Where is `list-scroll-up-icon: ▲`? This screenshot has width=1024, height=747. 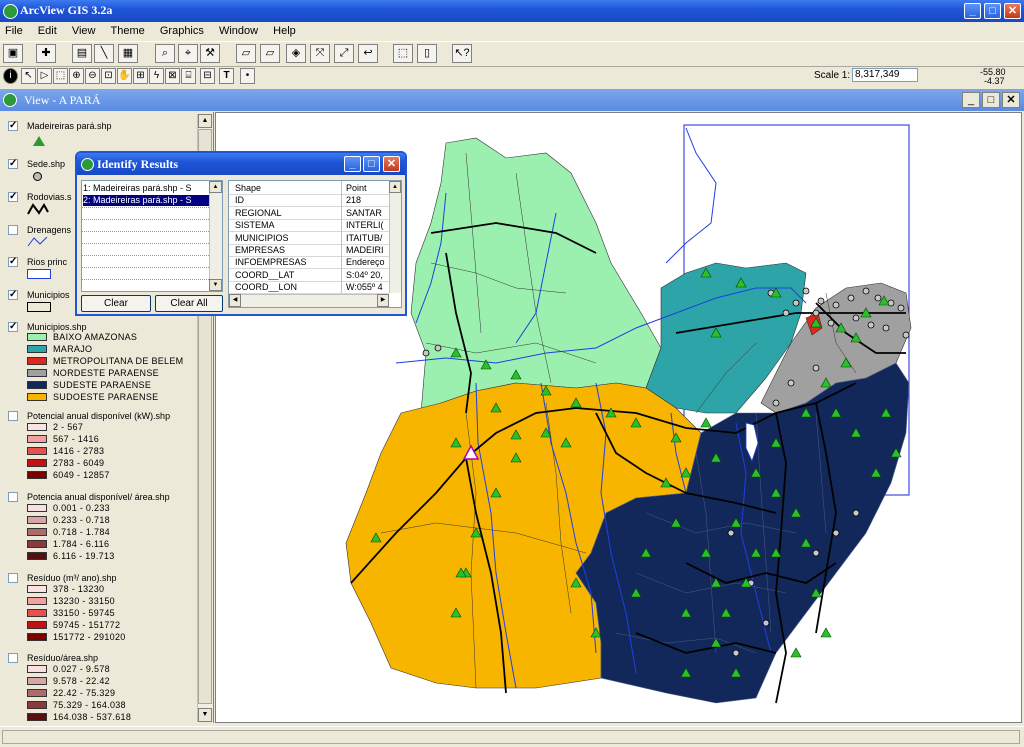 list-scroll-up-icon: ▲ is located at coordinates (215, 187).